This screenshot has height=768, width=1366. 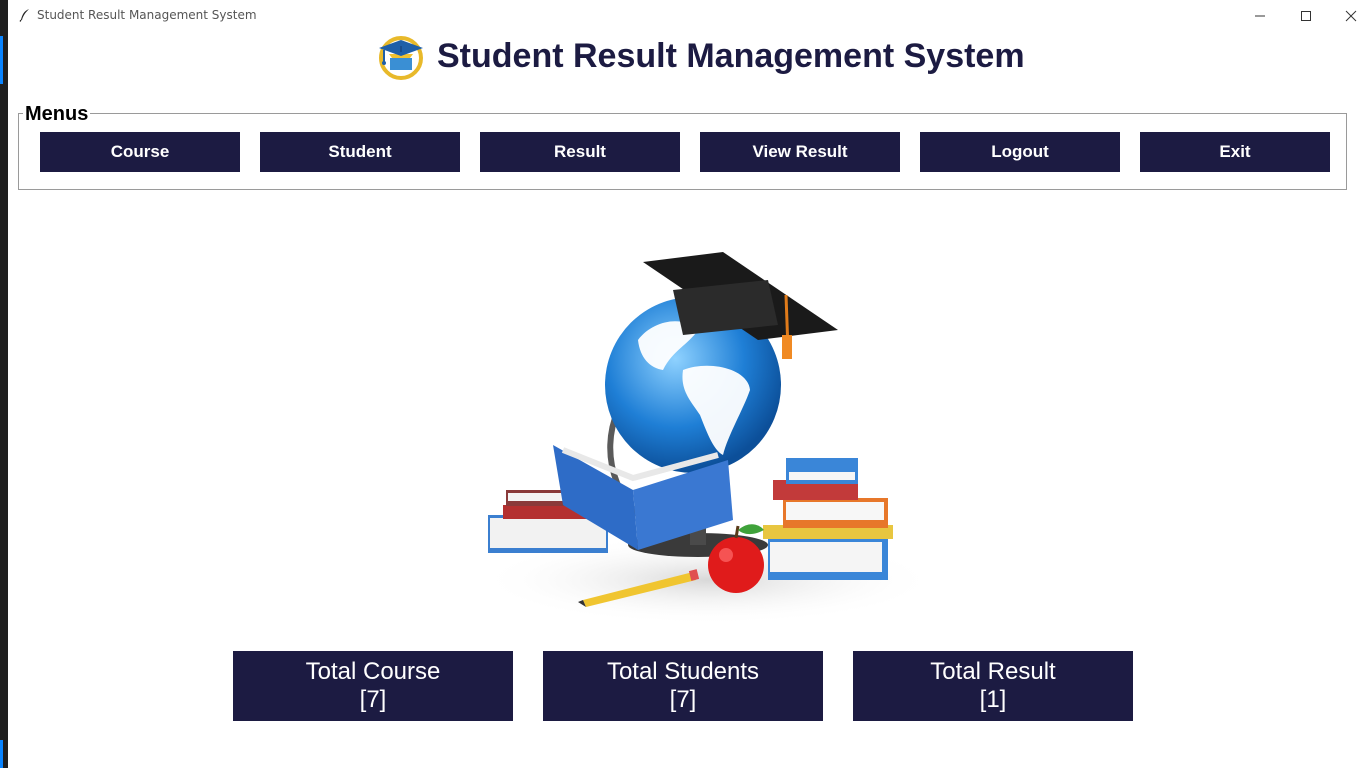 What do you see at coordinates (147, 15) in the screenshot?
I see `window-title: Student Result Management System` at bounding box center [147, 15].